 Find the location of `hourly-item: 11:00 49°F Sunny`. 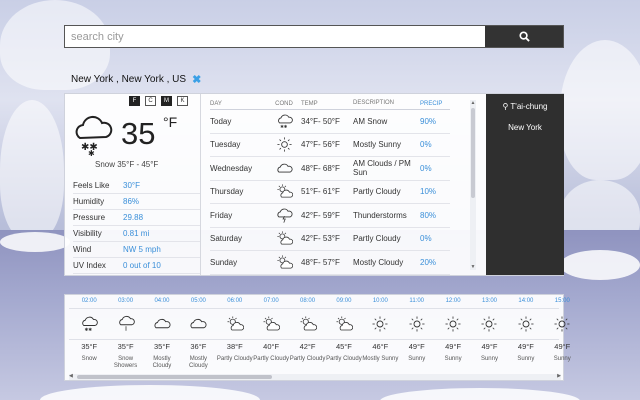

hourly-item: 11:00 49°F Sunny is located at coordinates (417, 334).